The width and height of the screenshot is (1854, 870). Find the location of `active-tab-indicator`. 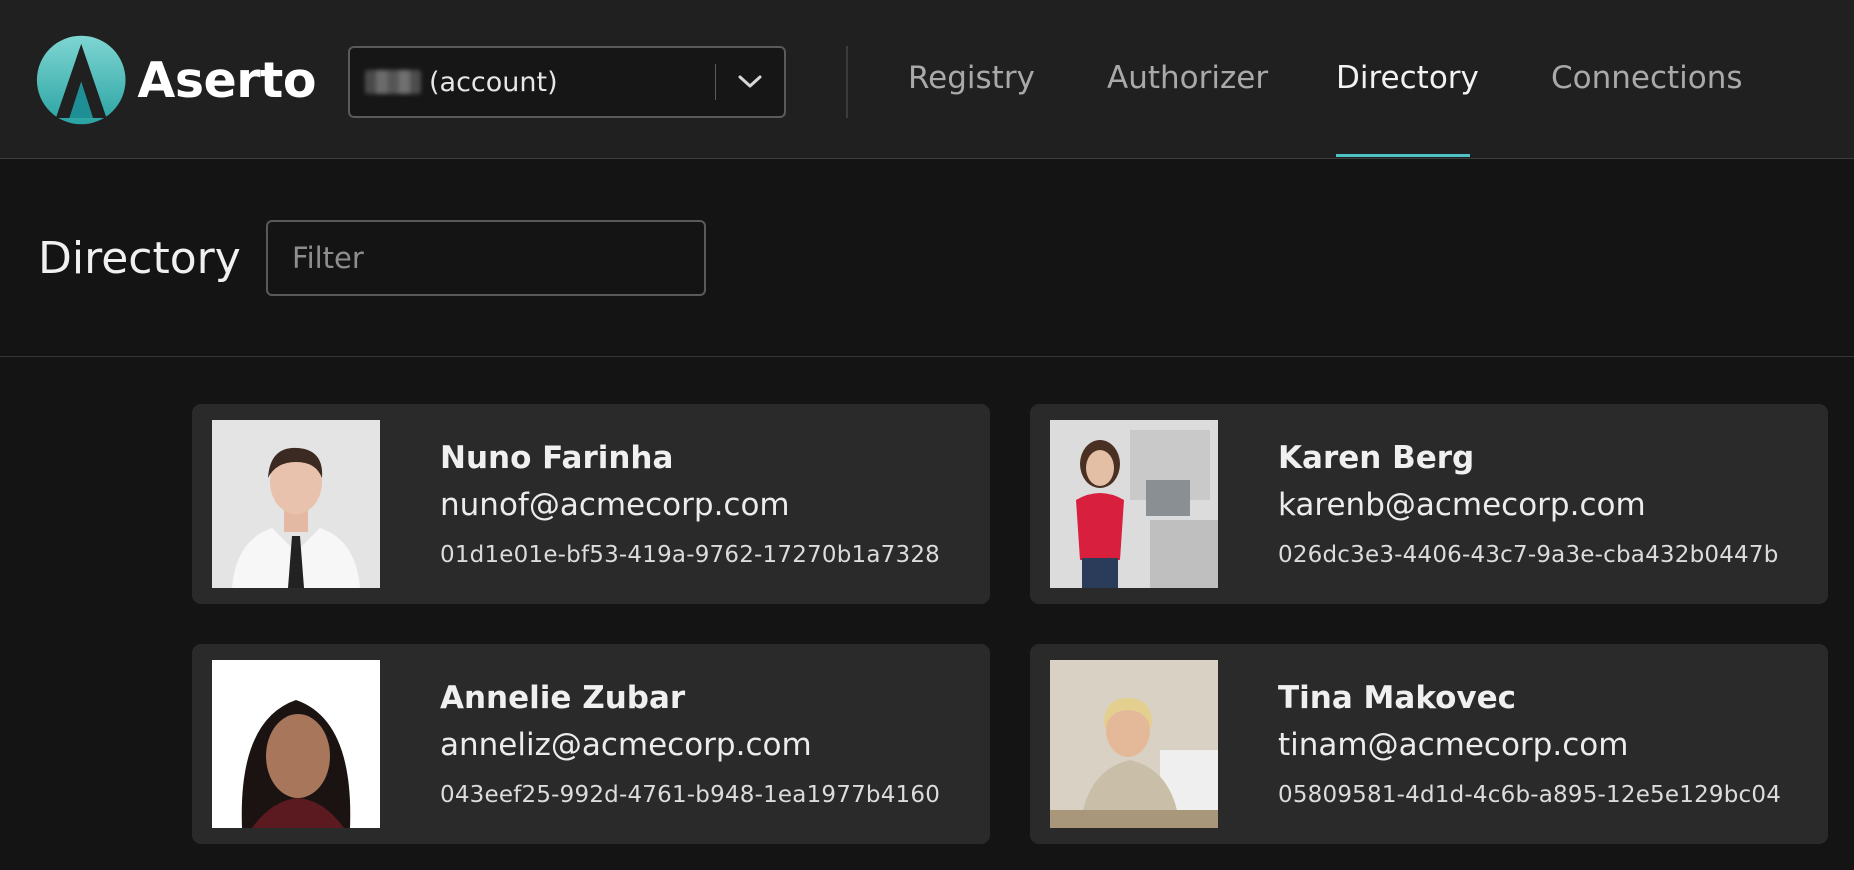

active-tab-indicator is located at coordinates (1403, 155).